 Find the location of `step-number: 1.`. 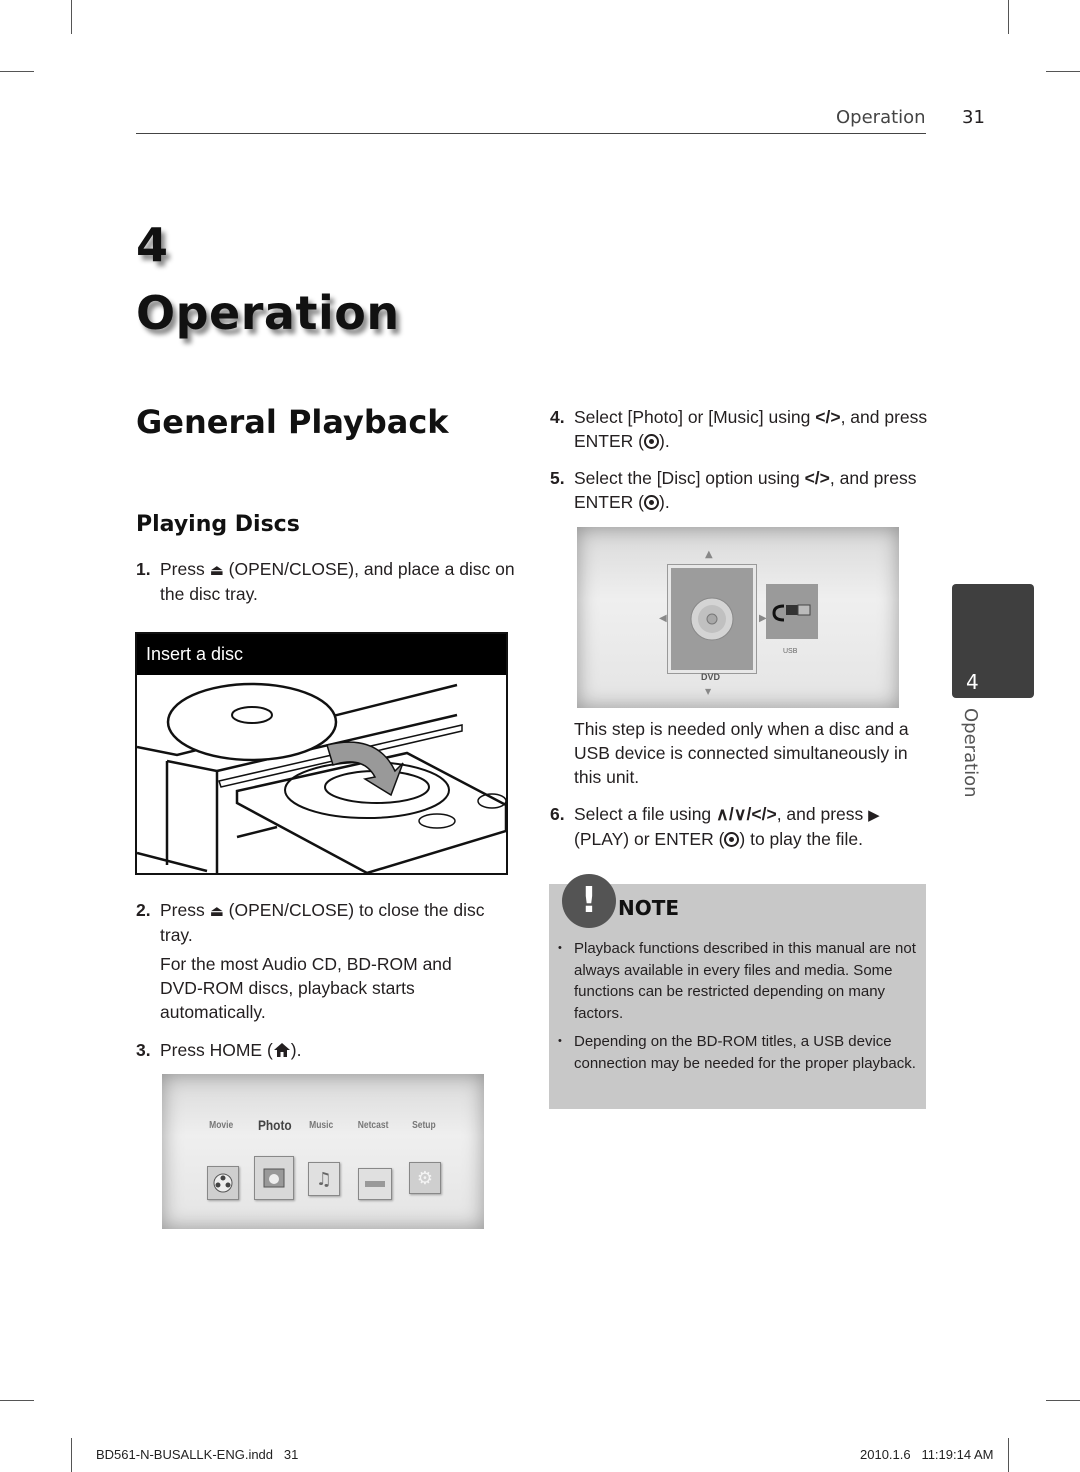

step-number: 1. is located at coordinates (143, 569).